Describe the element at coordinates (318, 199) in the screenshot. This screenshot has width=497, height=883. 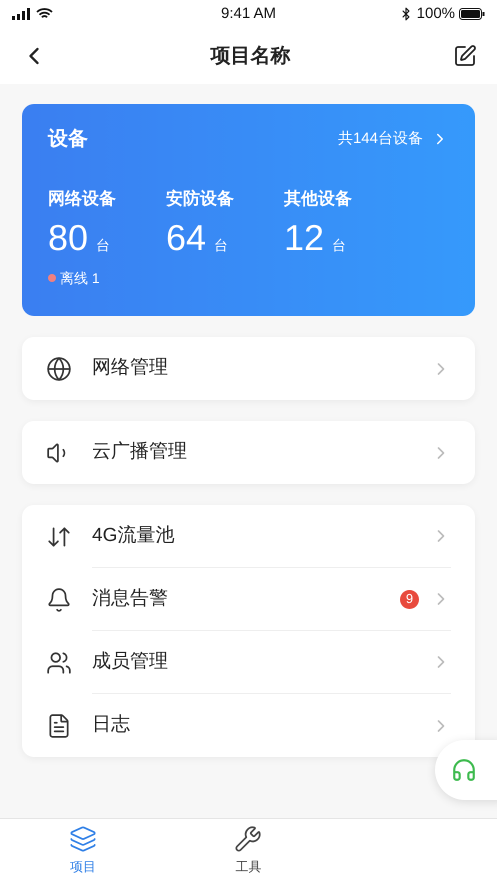
I see `stat-label: 其他设备` at that location.